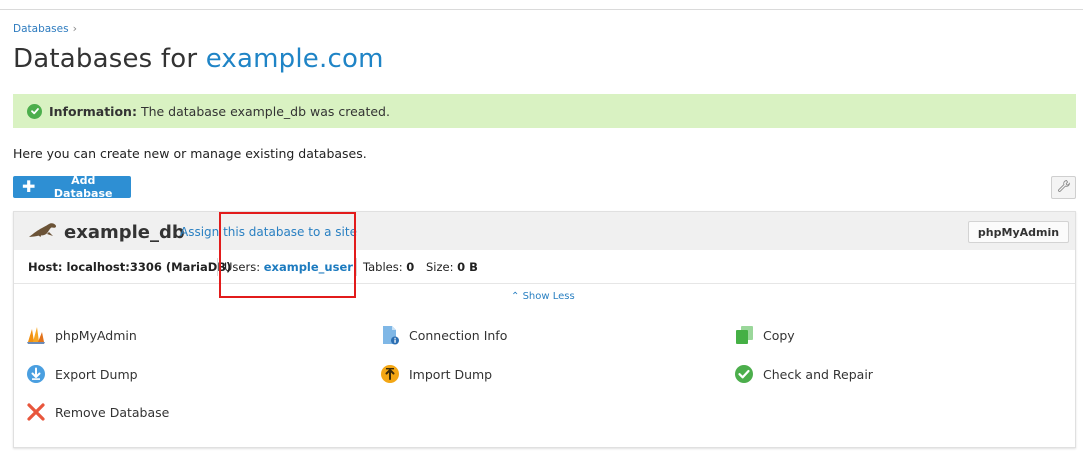 This screenshot has height=471, width=1083. I want to click on breadcrumb: Databases ›, so click(45, 28).